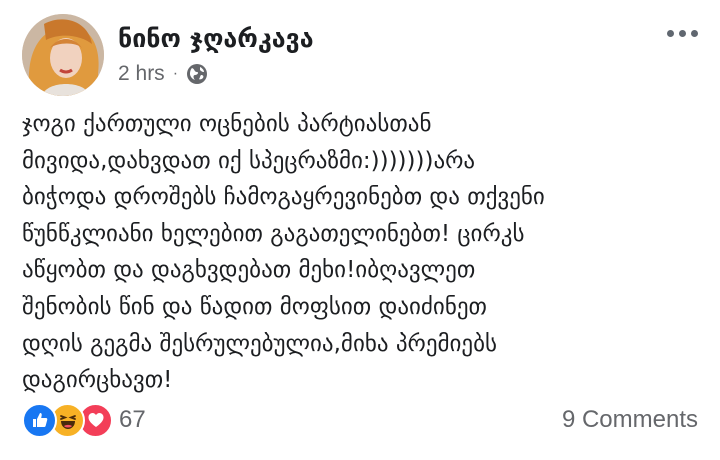  I want to click on post-text-line: შენობის წინ და წადით მოფსით დაიძინეთ, so click(254, 306).